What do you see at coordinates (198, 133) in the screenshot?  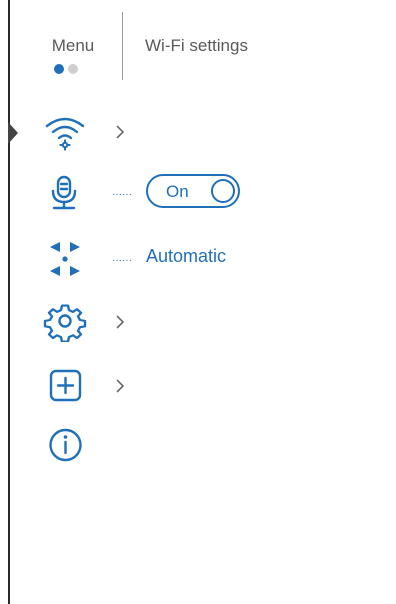 I see `menu-item-wifi` at bounding box center [198, 133].